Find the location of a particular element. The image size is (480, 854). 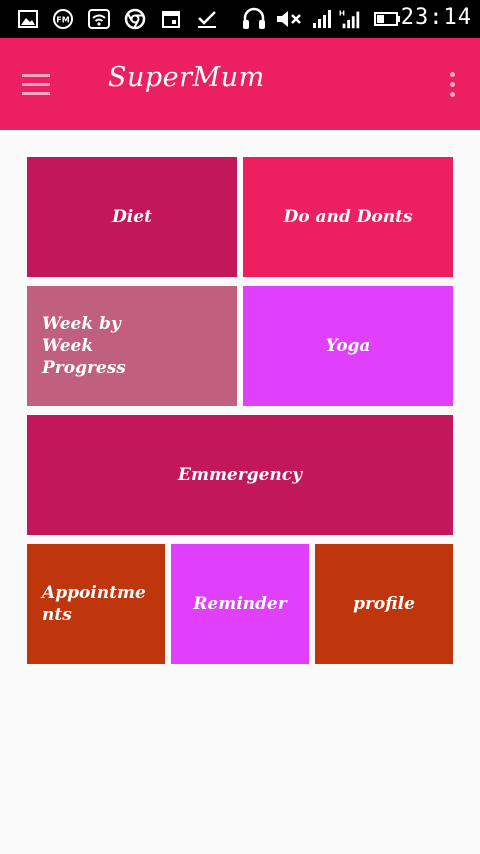

tile-label: Emmergency is located at coordinates (240, 475).